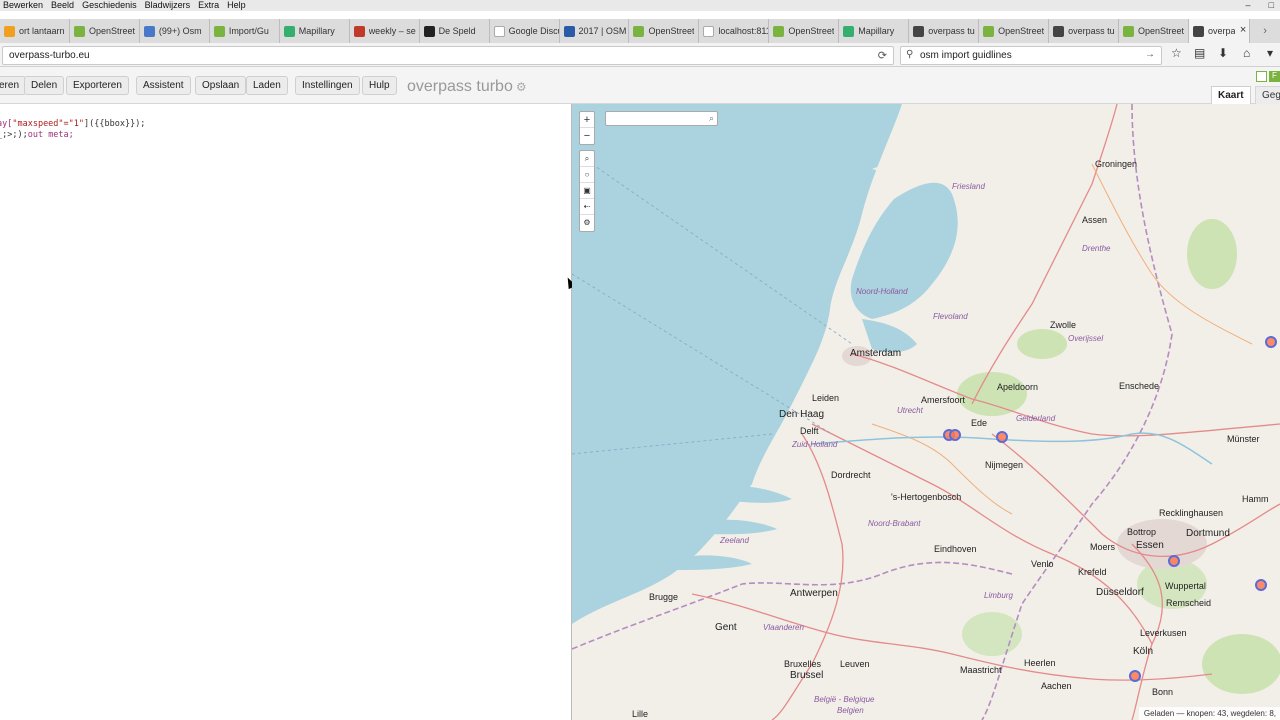  What do you see at coordinates (968, 186) in the screenshot?
I see `region-label: Friesland` at bounding box center [968, 186].